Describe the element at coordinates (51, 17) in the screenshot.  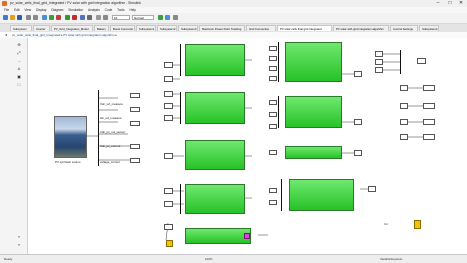
I see `model-explorer-icon` at that location.